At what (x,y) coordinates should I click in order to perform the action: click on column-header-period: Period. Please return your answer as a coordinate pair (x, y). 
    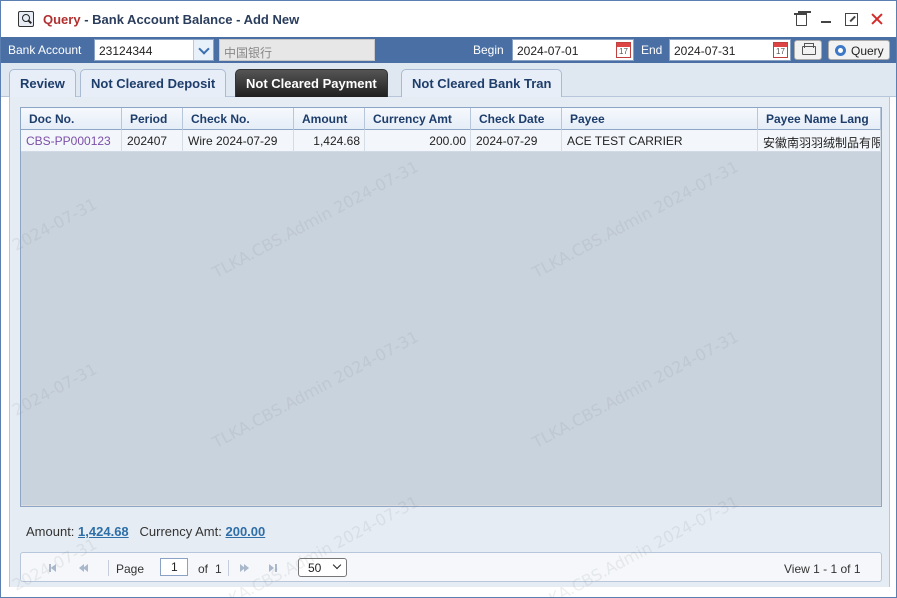
    Looking at the image, I should click on (152, 119).